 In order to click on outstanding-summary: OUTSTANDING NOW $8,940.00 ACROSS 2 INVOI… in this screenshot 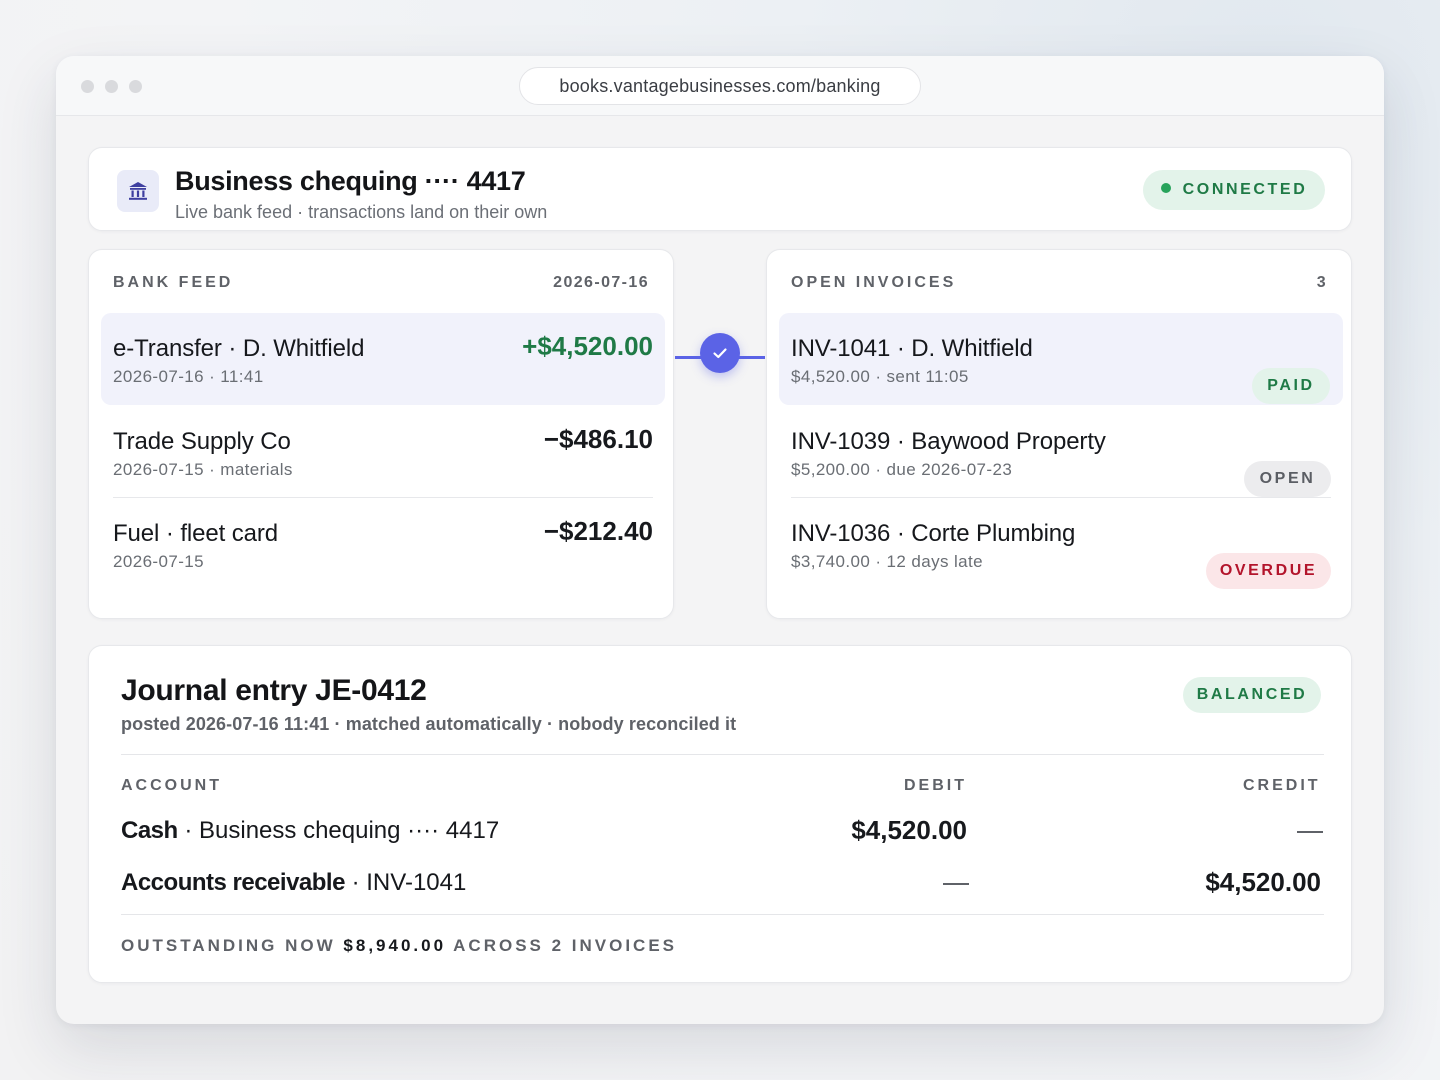, I will do `click(399, 946)`.